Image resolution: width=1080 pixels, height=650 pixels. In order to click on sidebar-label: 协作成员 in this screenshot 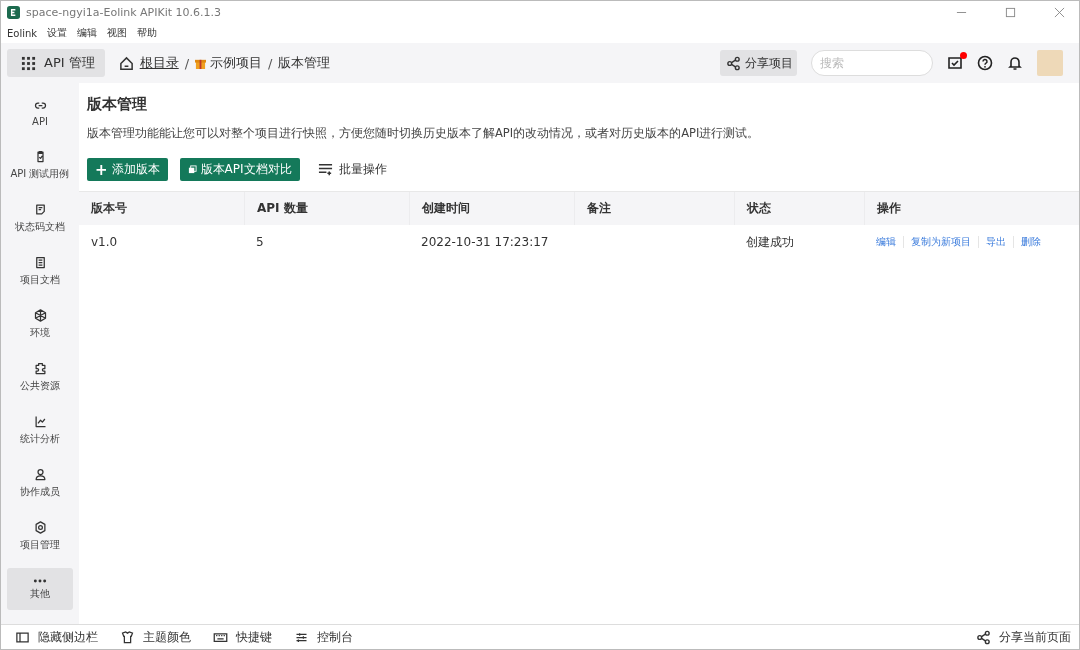, I will do `click(40, 492)`.